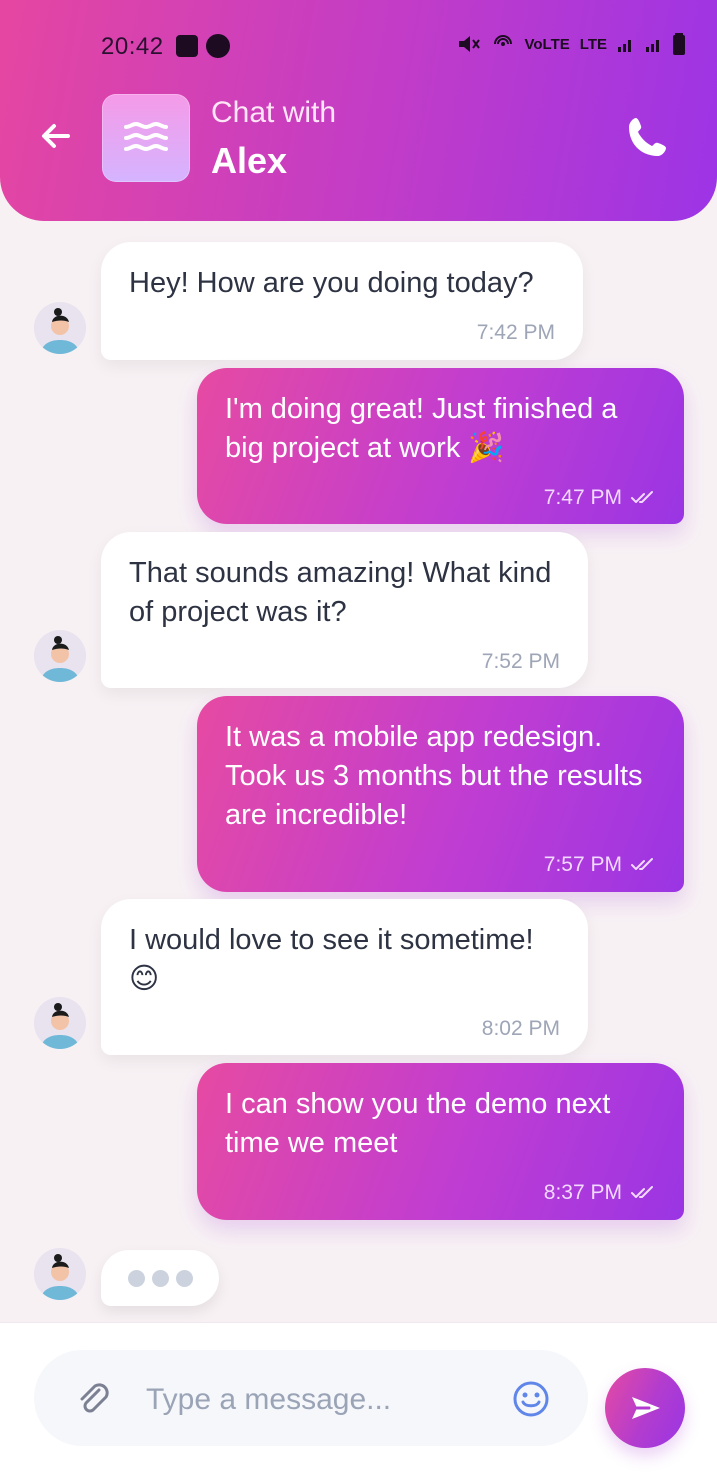 The width and height of the screenshot is (717, 1472). I want to click on paperclip-icon, so click(94, 1398).